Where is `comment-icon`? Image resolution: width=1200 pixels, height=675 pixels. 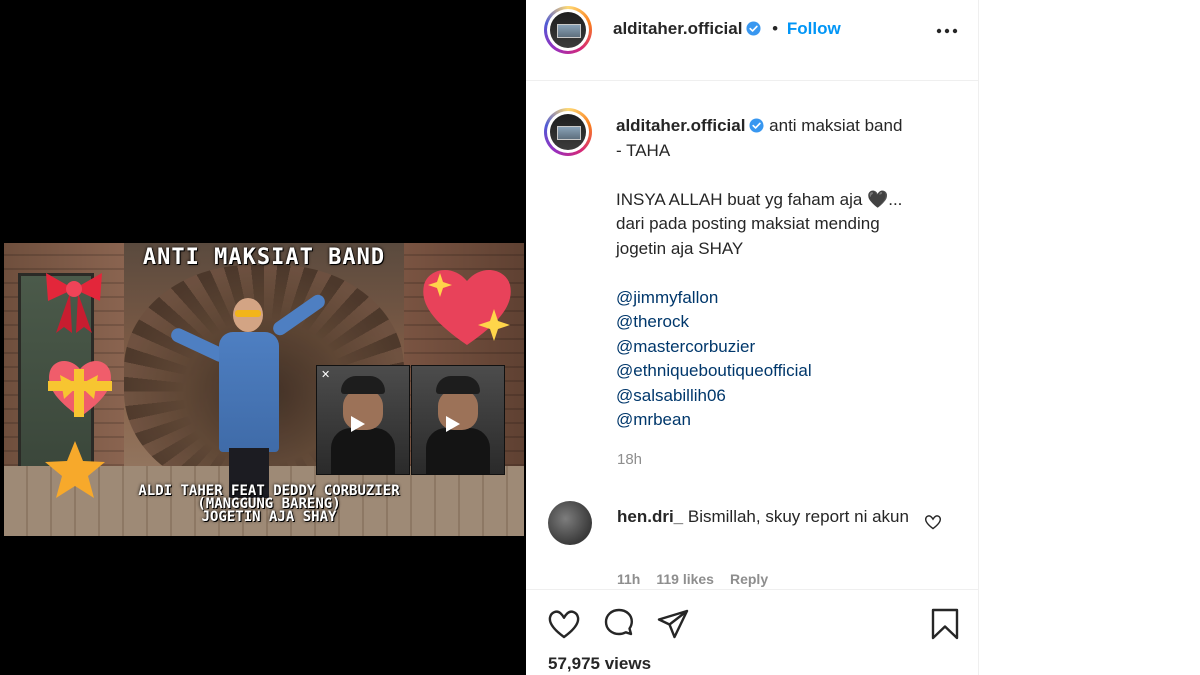 comment-icon is located at coordinates (619, 624).